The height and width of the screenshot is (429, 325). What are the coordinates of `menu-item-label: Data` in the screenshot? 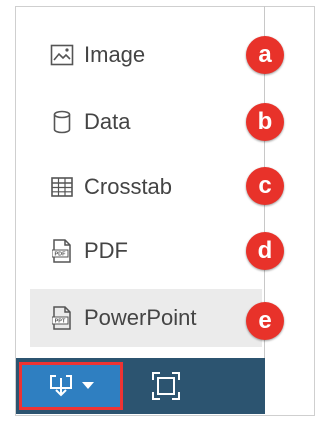 It's located at (107, 121).